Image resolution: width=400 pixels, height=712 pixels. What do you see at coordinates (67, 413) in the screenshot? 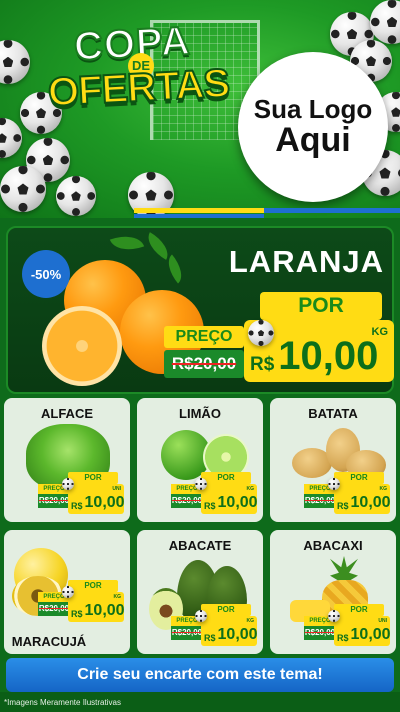
I see `product-name: ALFACE` at bounding box center [67, 413].